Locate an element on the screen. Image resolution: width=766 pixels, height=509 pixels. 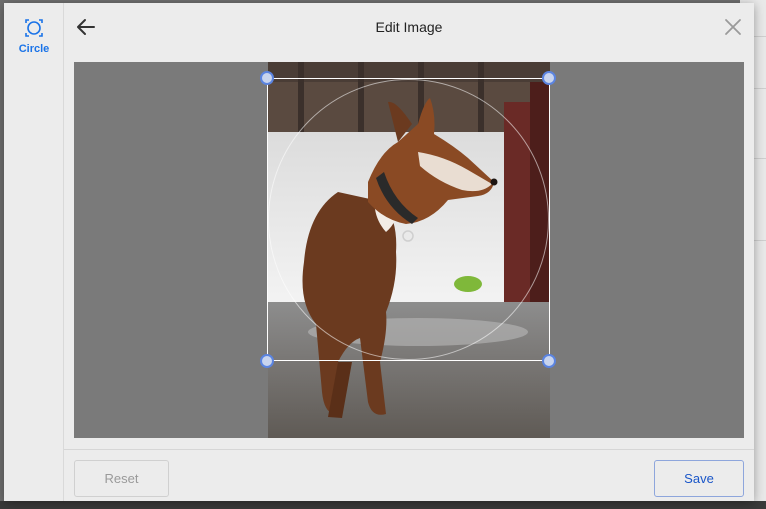
crop-handle-top-right is located at coordinates (549, 78).